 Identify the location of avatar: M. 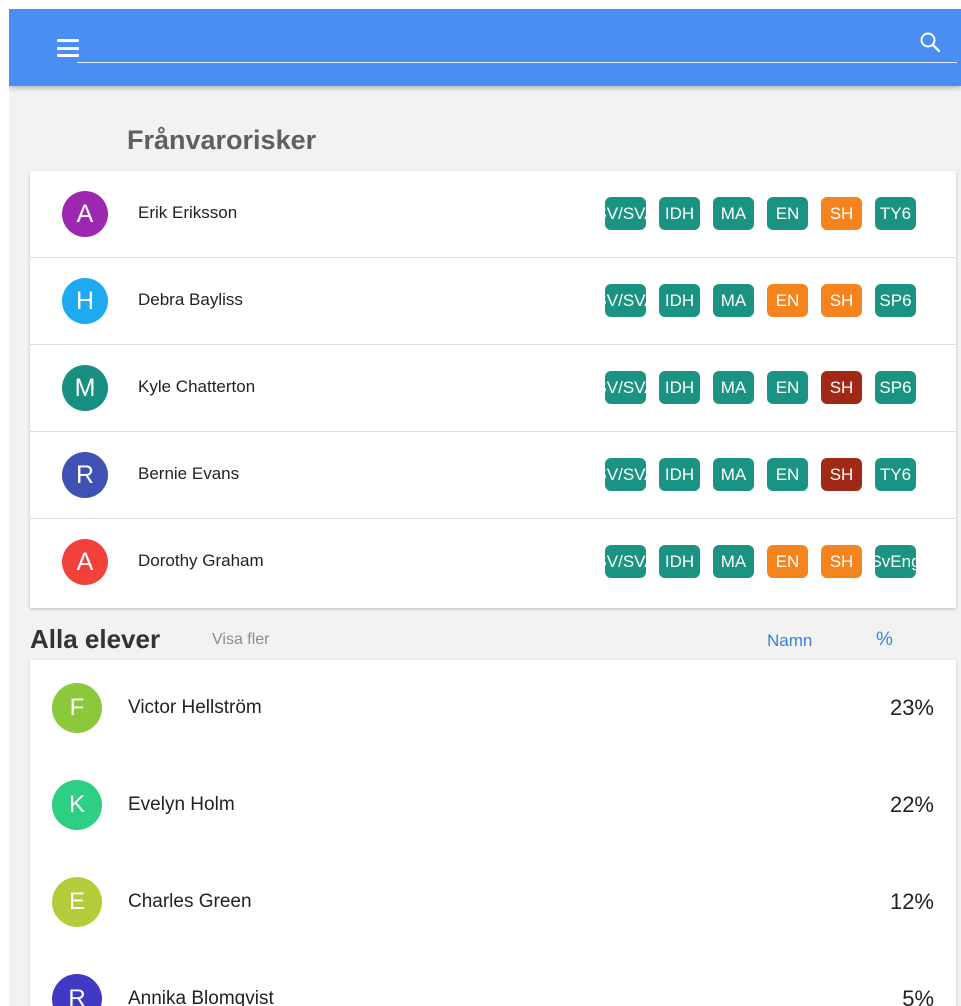
(85, 388).